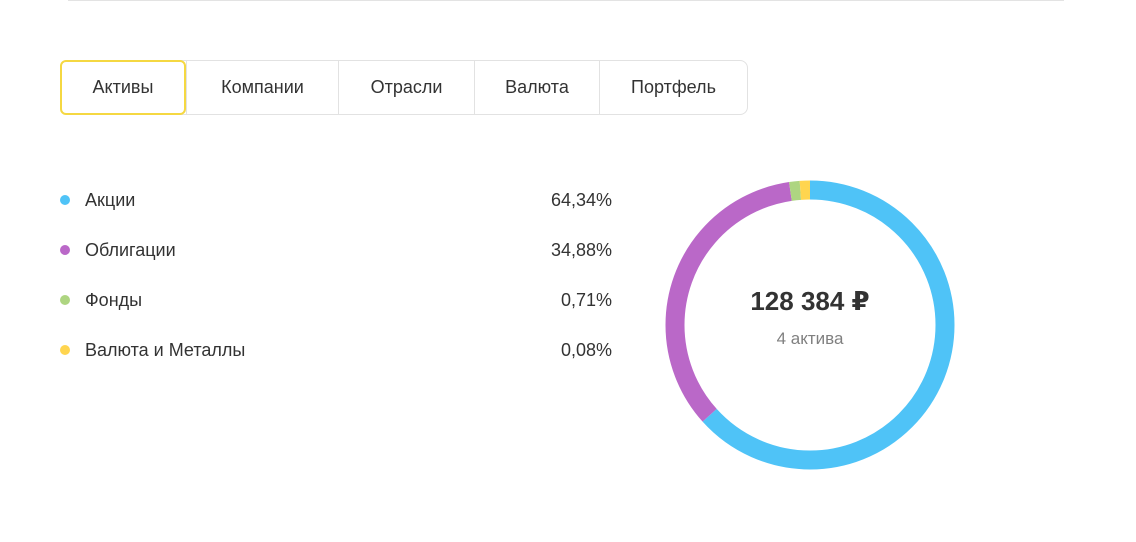 This screenshot has height=542, width=1136. What do you see at coordinates (586, 299) in the screenshot?
I see `legend-value: 0,71%` at bounding box center [586, 299].